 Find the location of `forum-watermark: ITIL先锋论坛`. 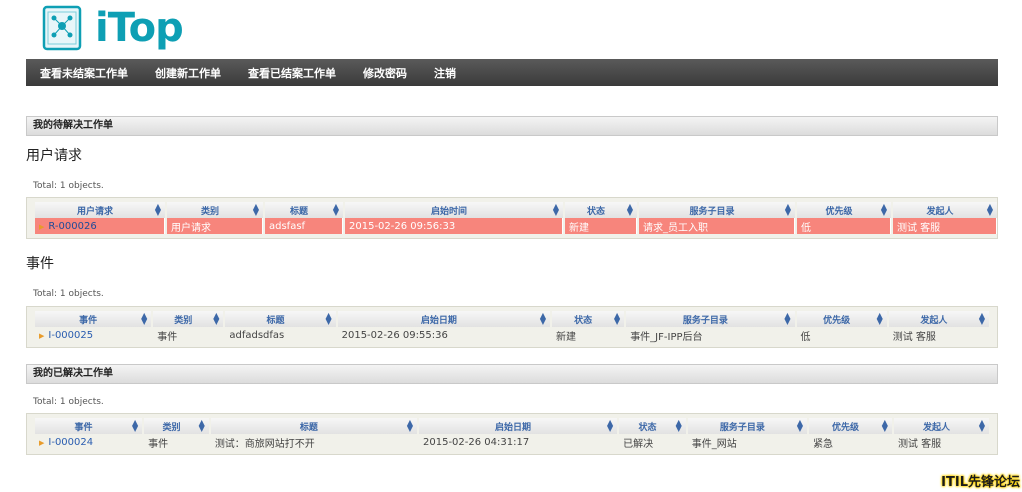

forum-watermark: ITIL先锋论坛 is located at coordinates (980, 482).